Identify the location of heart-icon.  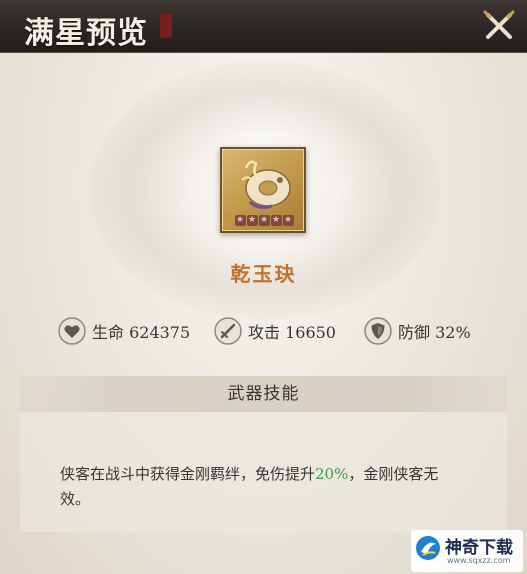
(72, 331).